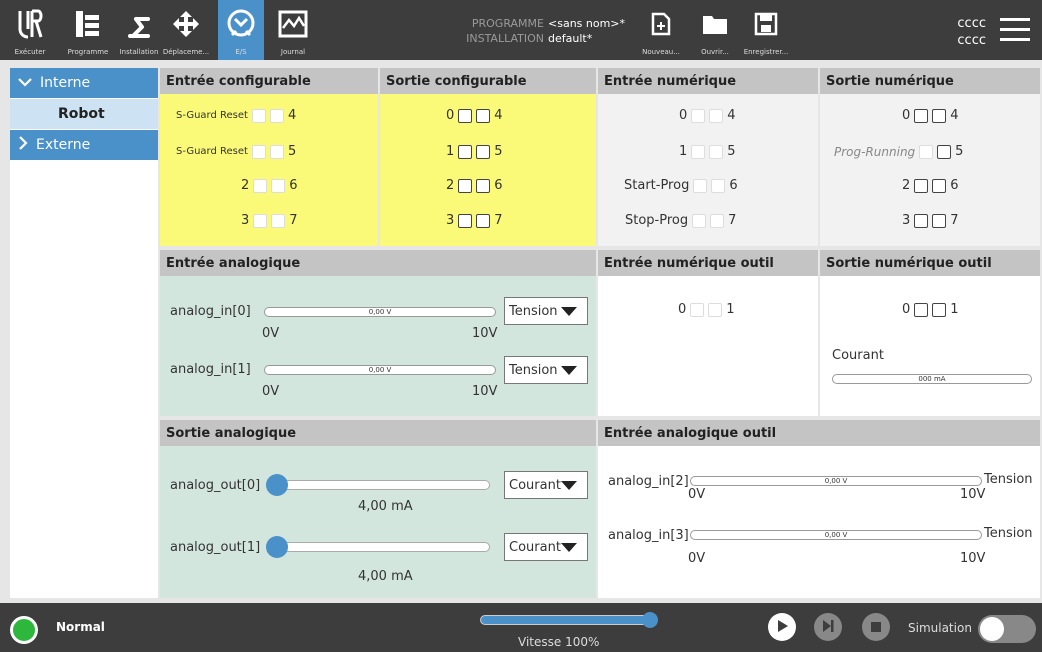  Describe the element at coordinates (1015, 33) in the screenshot. I see `hamburger-menu-icon` at that location.